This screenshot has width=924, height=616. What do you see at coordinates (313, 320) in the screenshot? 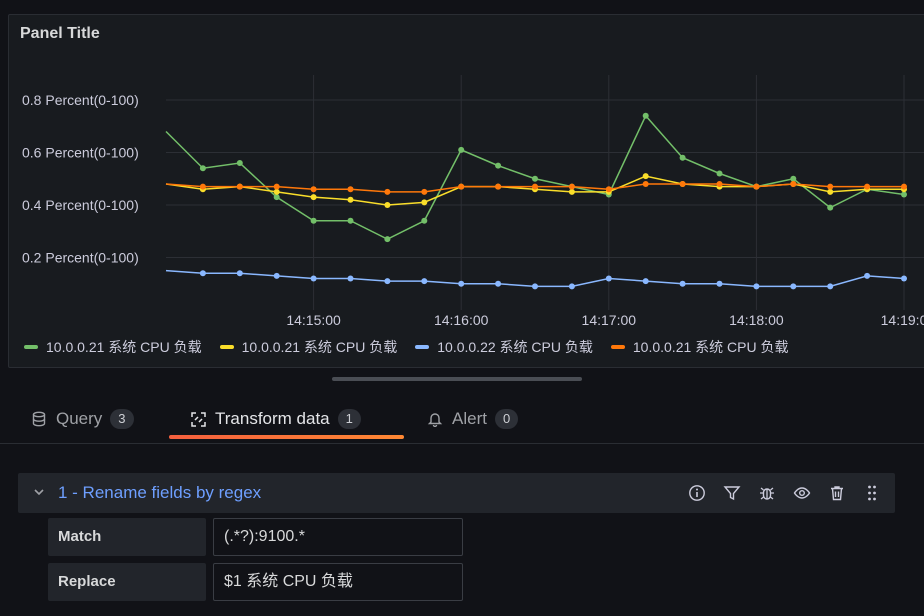
I see `x-tick-label: 14:15:00` at bounding box center [313, 320].